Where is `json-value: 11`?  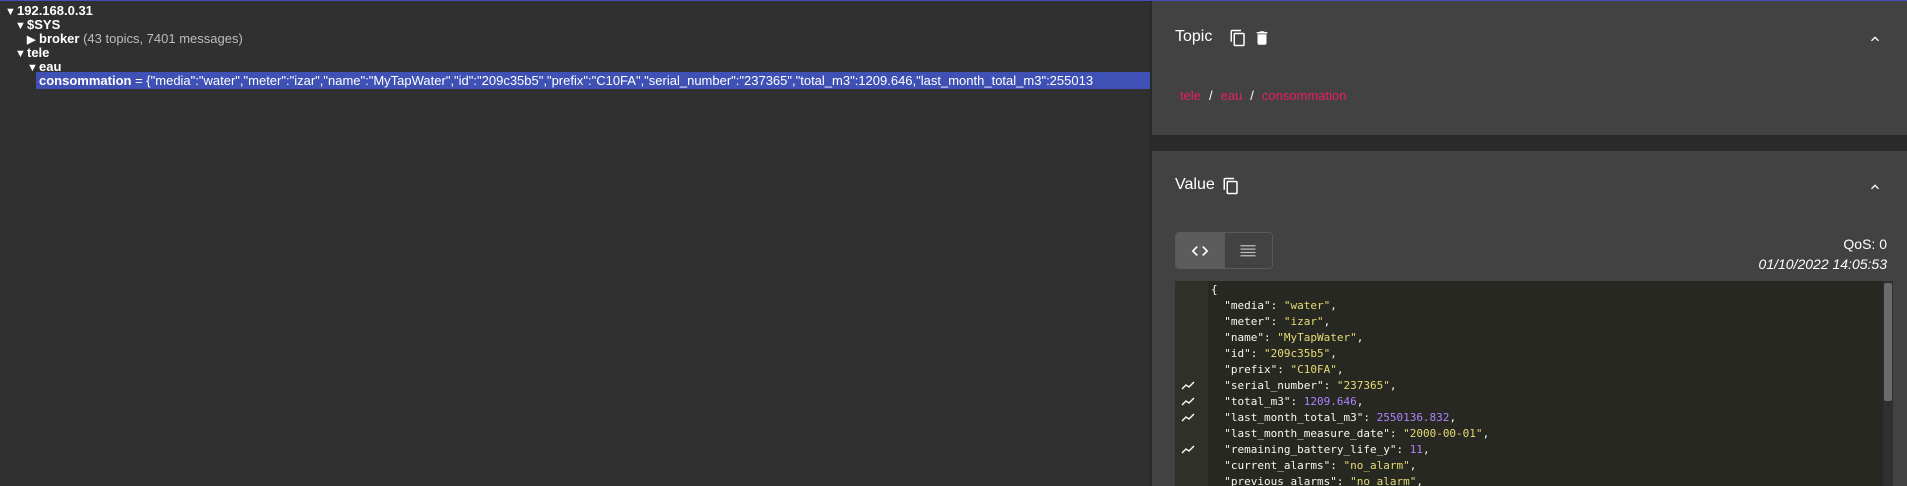
json-value: 11 is located at coordinates (1416, 449).